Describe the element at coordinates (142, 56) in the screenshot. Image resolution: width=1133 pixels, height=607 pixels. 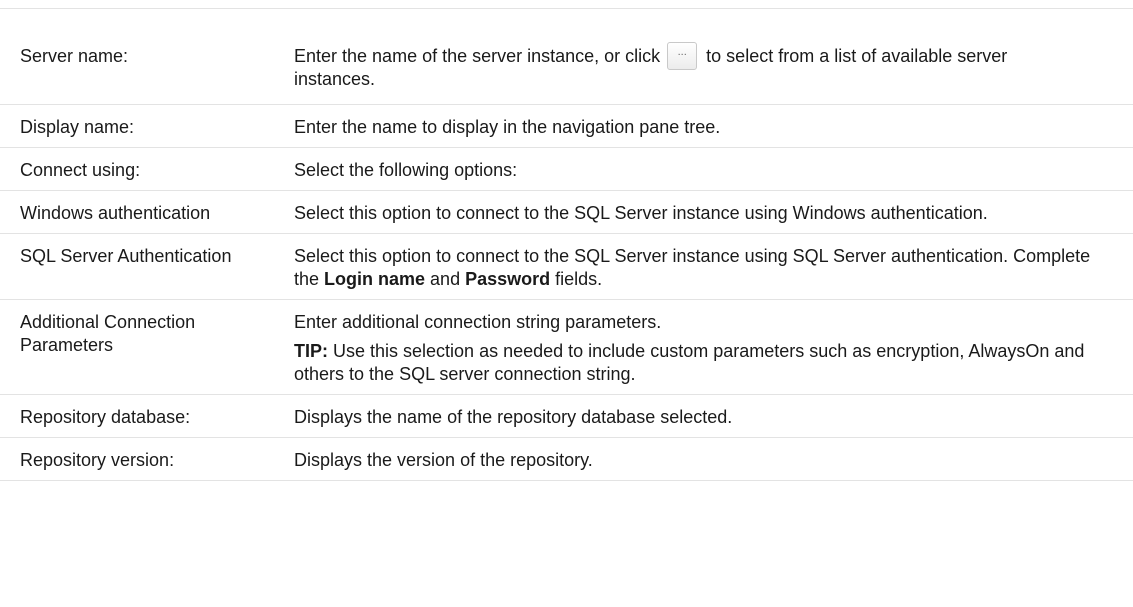
I see `row-label: Server name:` at that location.